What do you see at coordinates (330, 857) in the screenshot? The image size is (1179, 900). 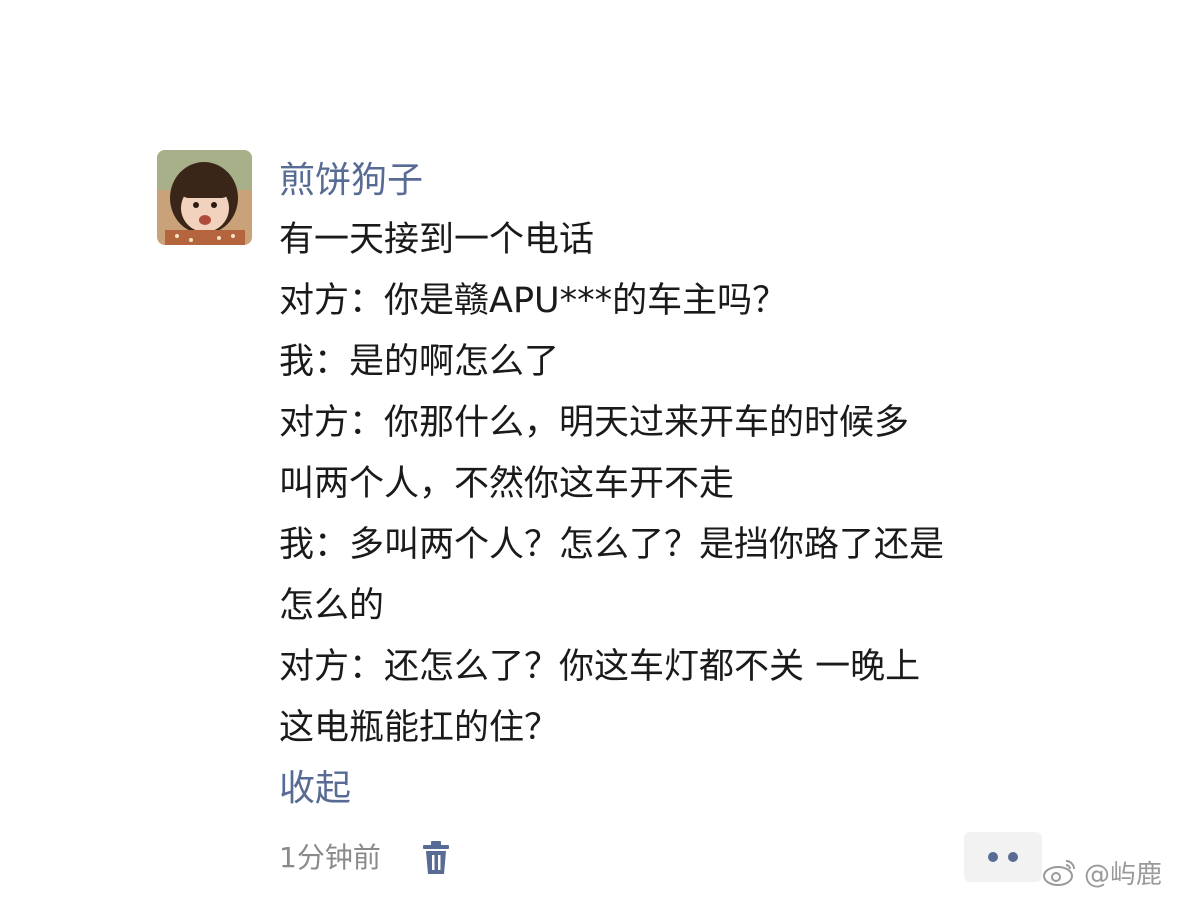 I see `post-timestamp: 1分钟前` at bounding box center [330, 857].